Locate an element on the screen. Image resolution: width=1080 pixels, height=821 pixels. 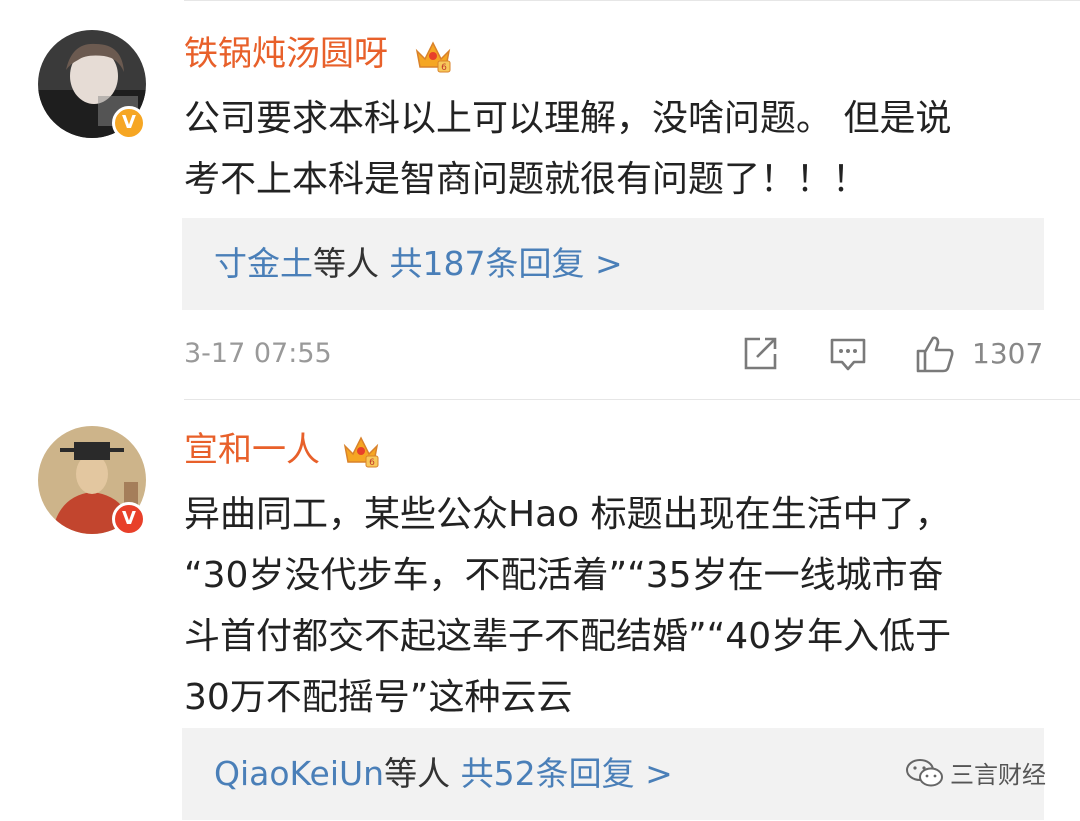
comment-icon is located at coordinates (848, 354).